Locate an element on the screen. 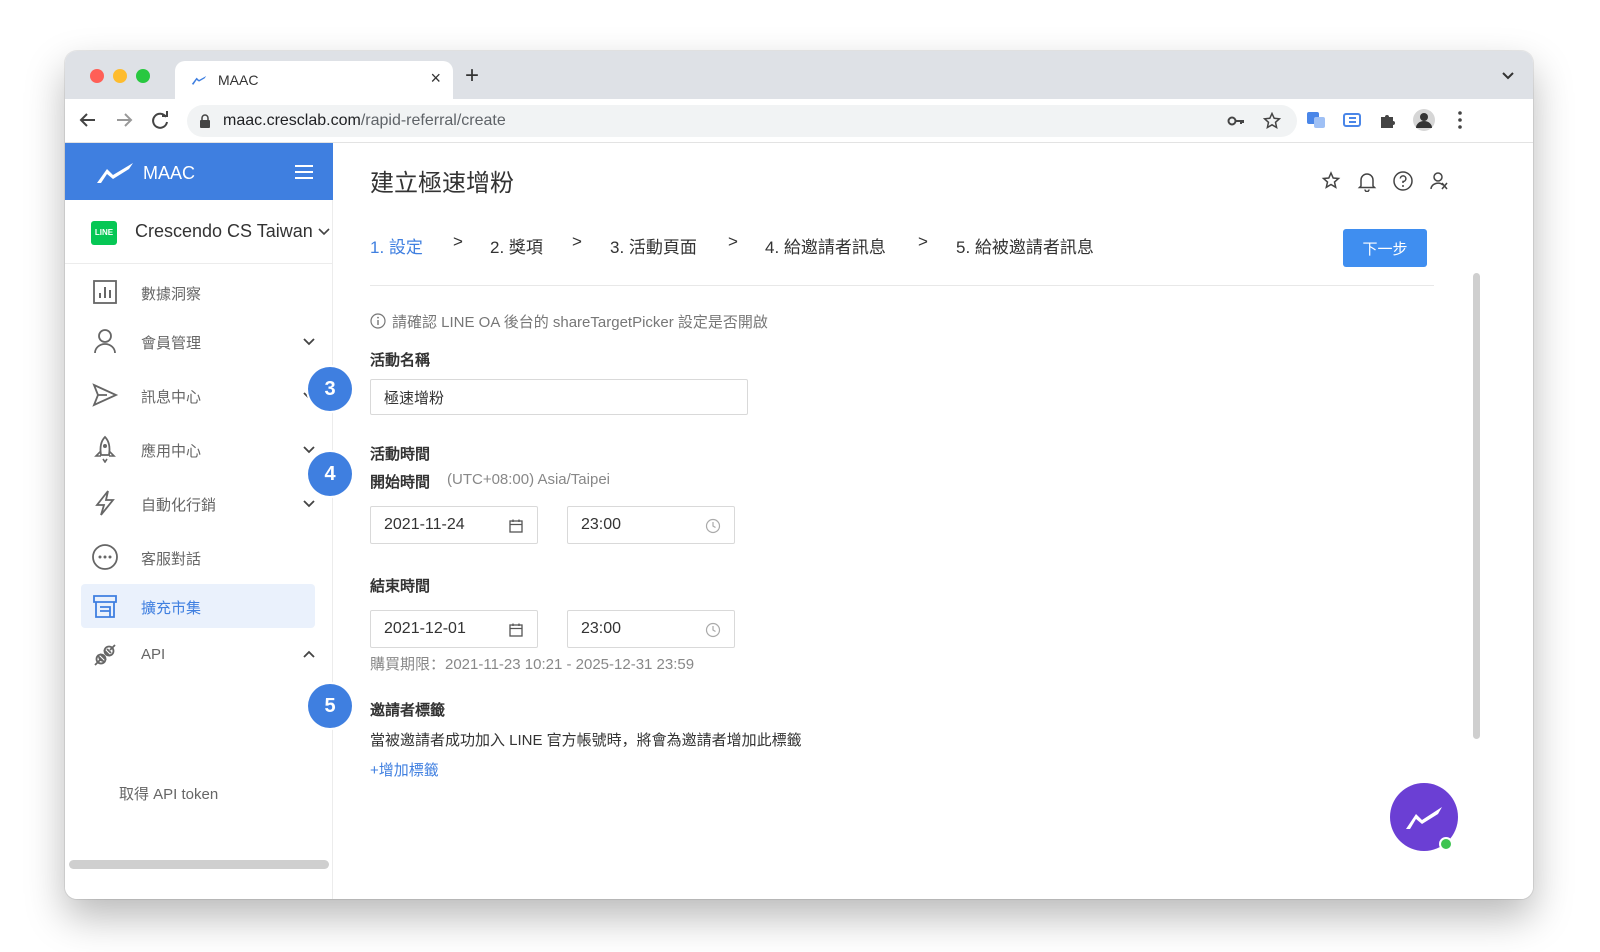  forward-icon is located at coordinates (124, 120).